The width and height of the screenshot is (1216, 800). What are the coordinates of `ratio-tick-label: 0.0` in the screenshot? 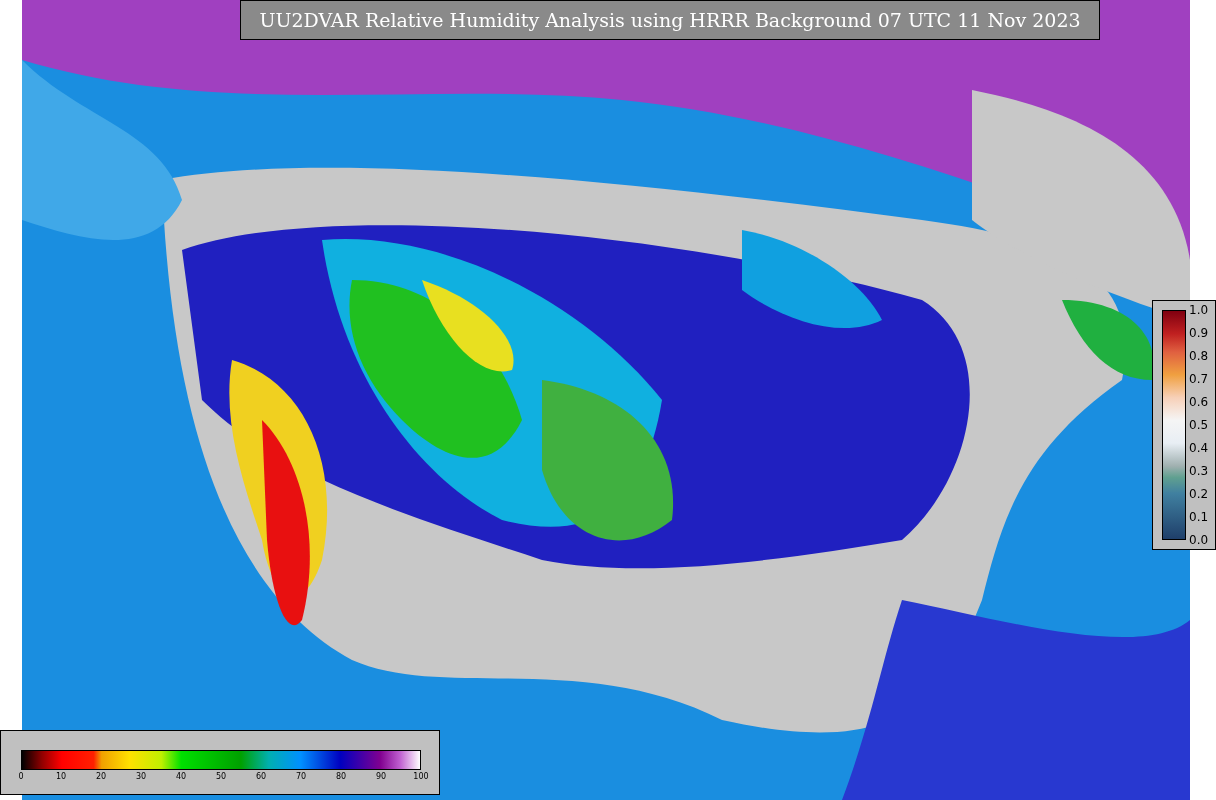 It's located at (1199, 540).